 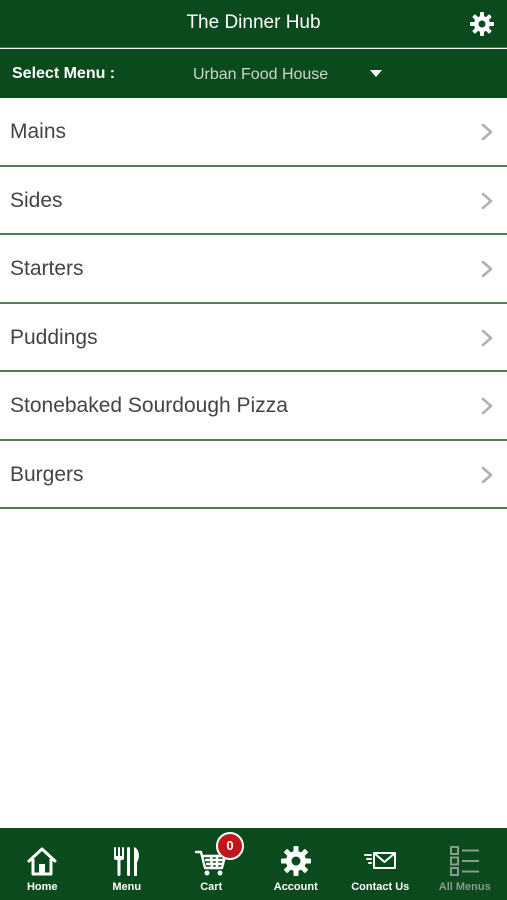 What do you see at coordinates (42, 887) in the screenshot?
I see `tab-label: Home` at bounding box center [42, 887].